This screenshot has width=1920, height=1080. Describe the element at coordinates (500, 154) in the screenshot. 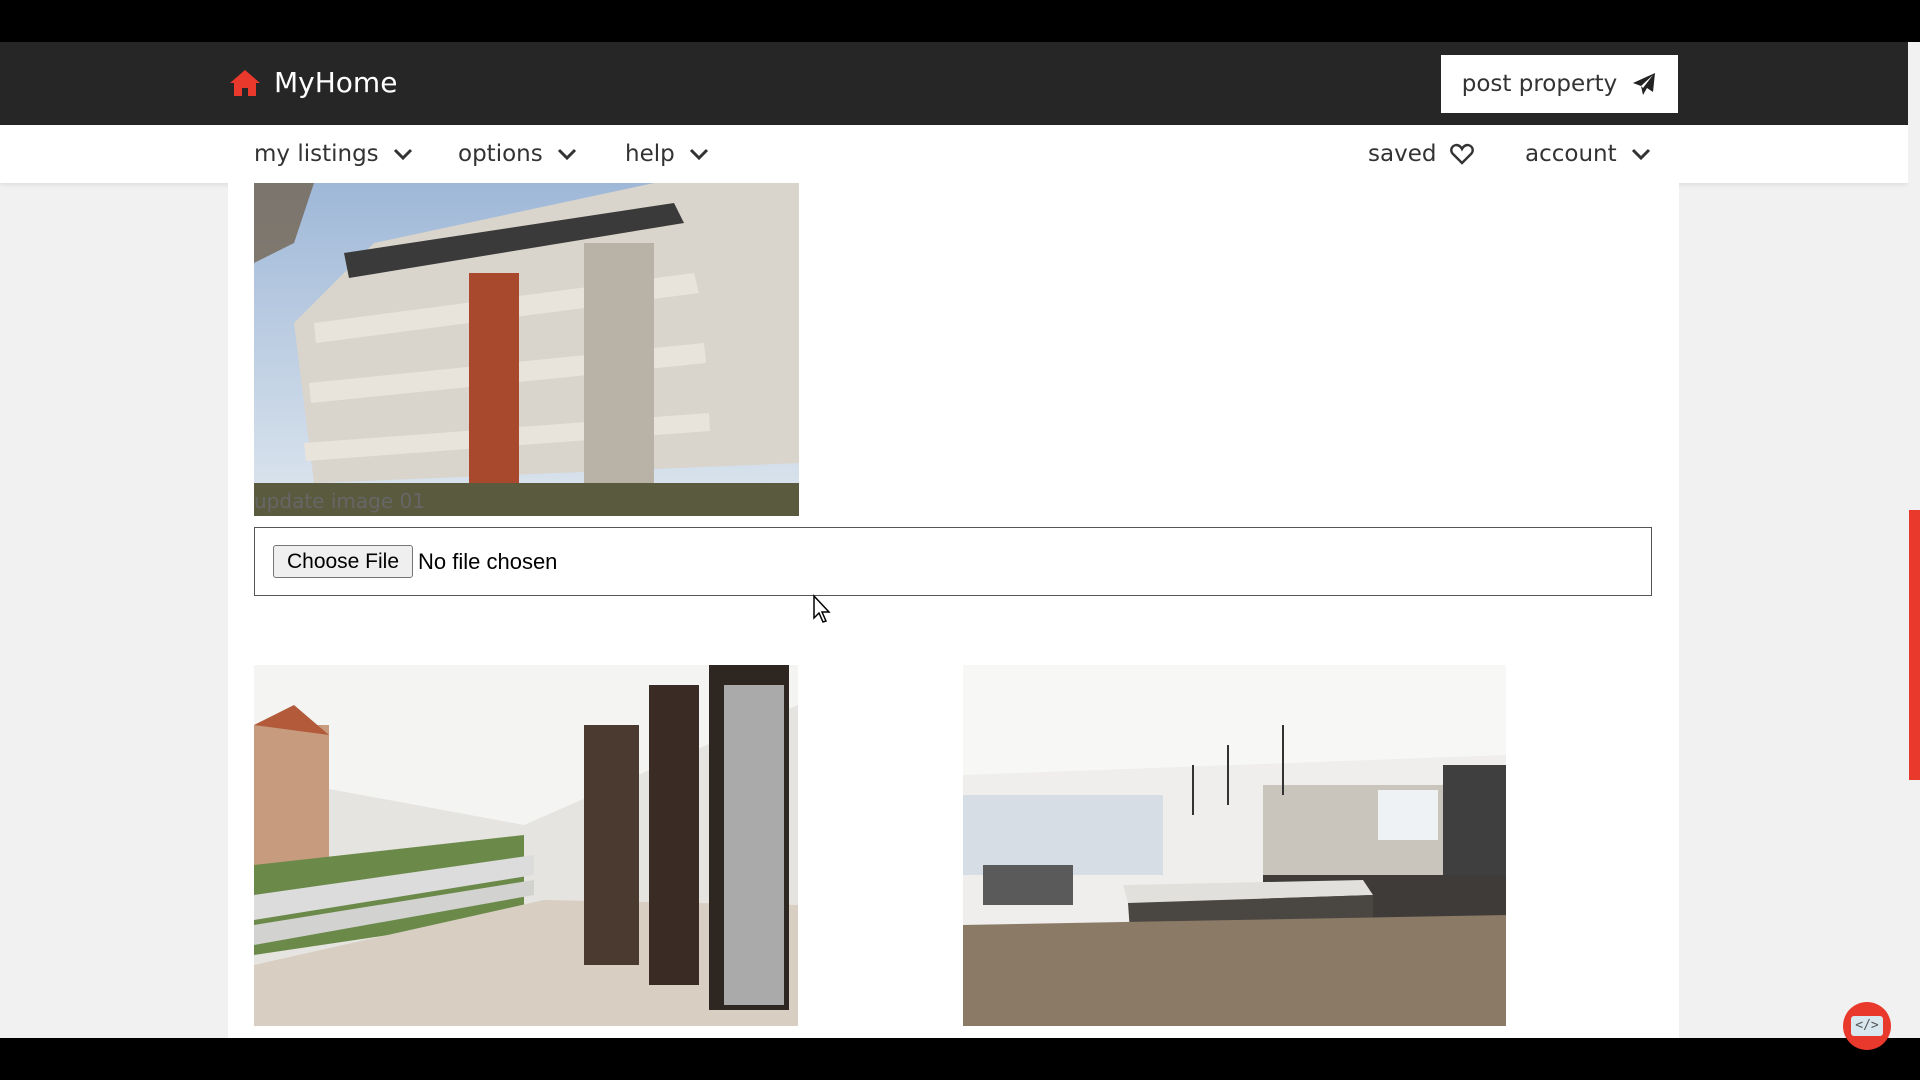

I see `nav-options-label: options` at that location.